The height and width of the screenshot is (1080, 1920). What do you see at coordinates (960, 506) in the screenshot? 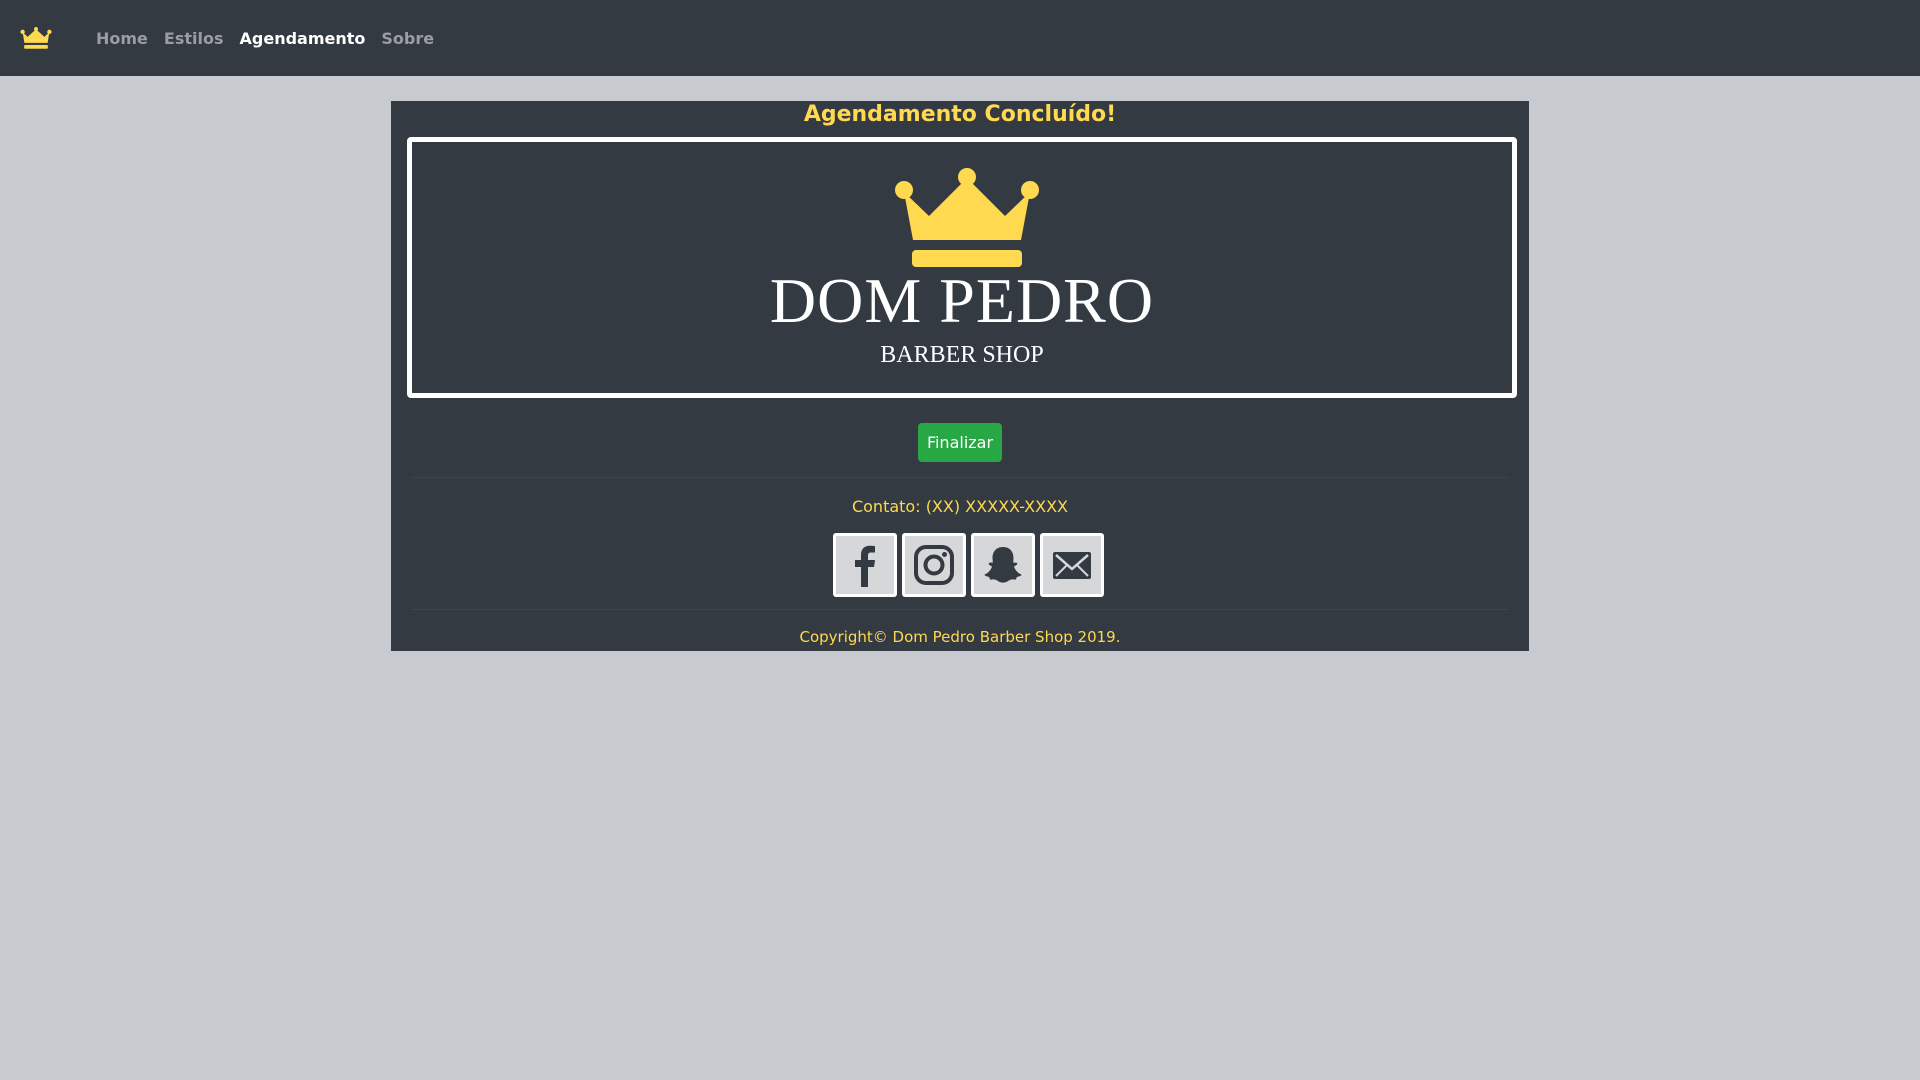
I see `contact-text: Contato: (XX) XXXXX-XXXX` at bounding box center [960, 506].